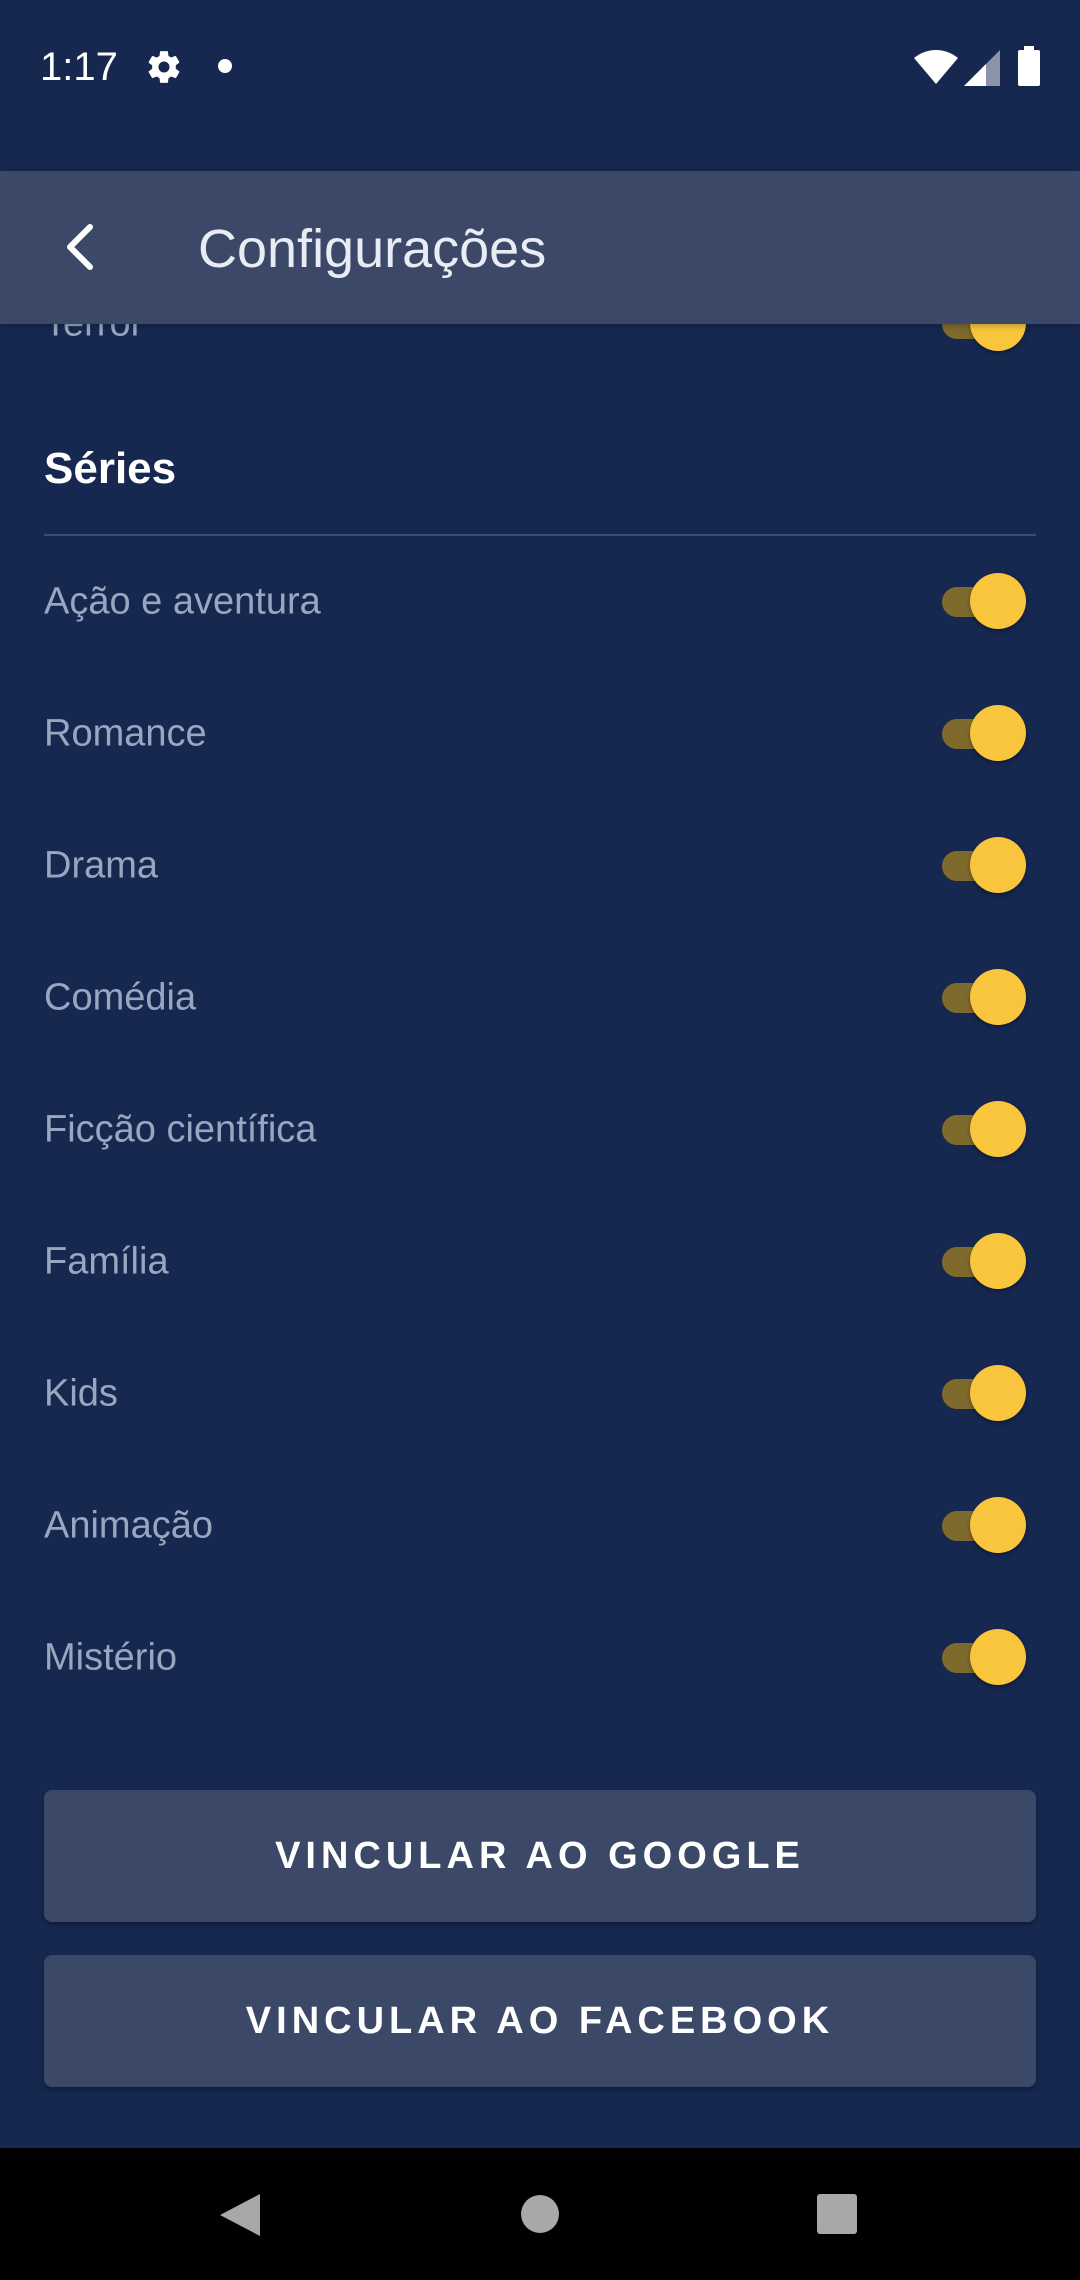  What do you see at coordinates (111, 1657) in the screenshot?
I see `list-item-label: Mistério` at bounding box center [111, 1657].